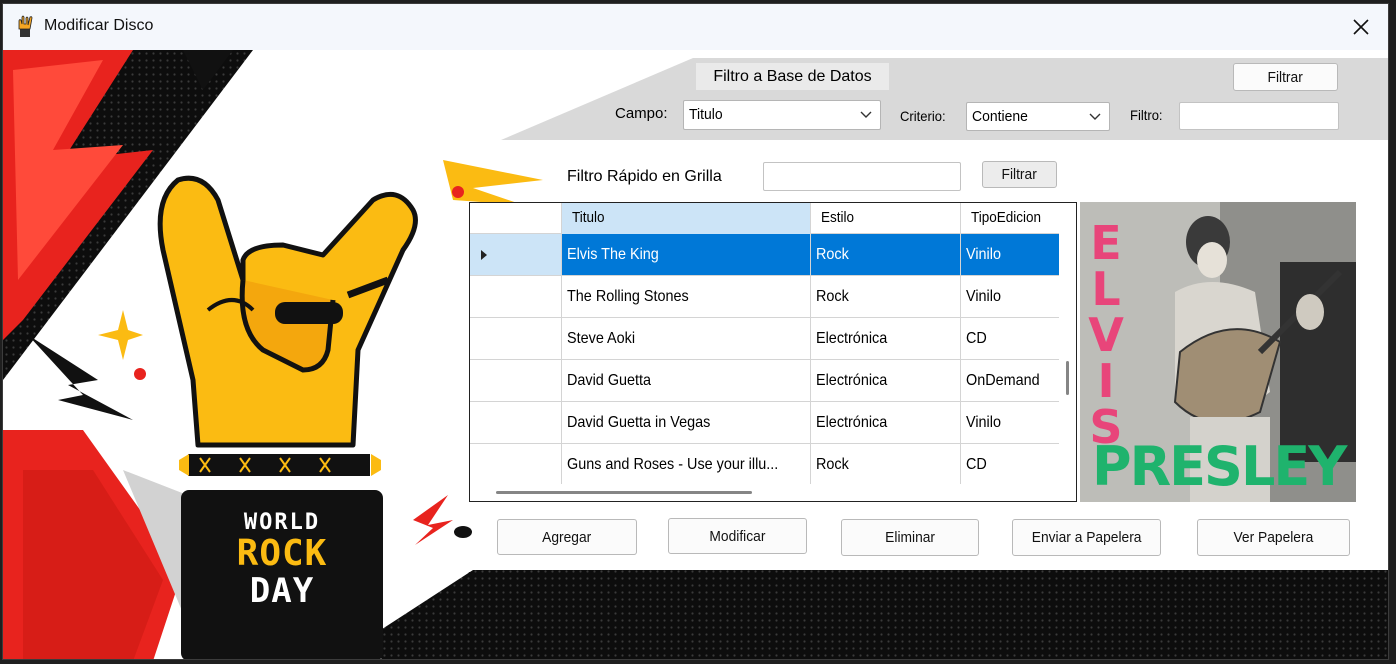 The height and width of the screenshot is (664, 1396). What do you see at coordinates (1146, 115) in the screenshot?
I see `filtro-label: Filtro:` at bounding box center [1146, 115].